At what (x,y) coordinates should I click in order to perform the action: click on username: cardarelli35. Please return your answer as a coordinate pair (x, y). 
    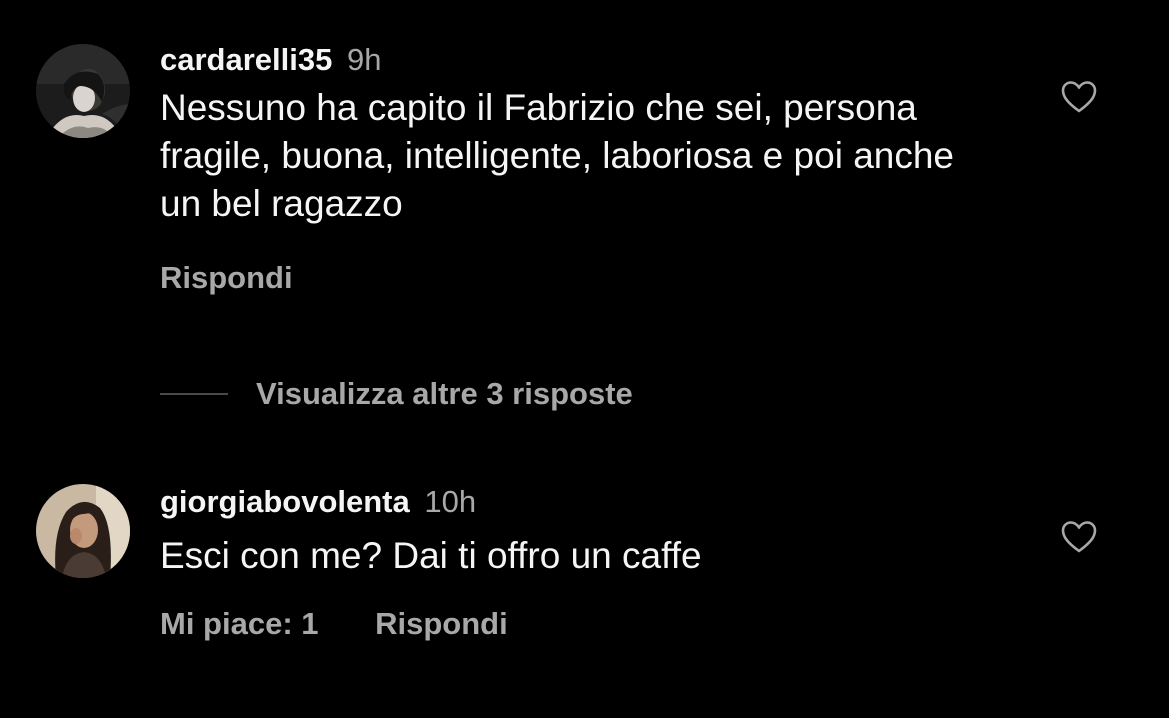
    Looking at the image, I should click on (246, 59).